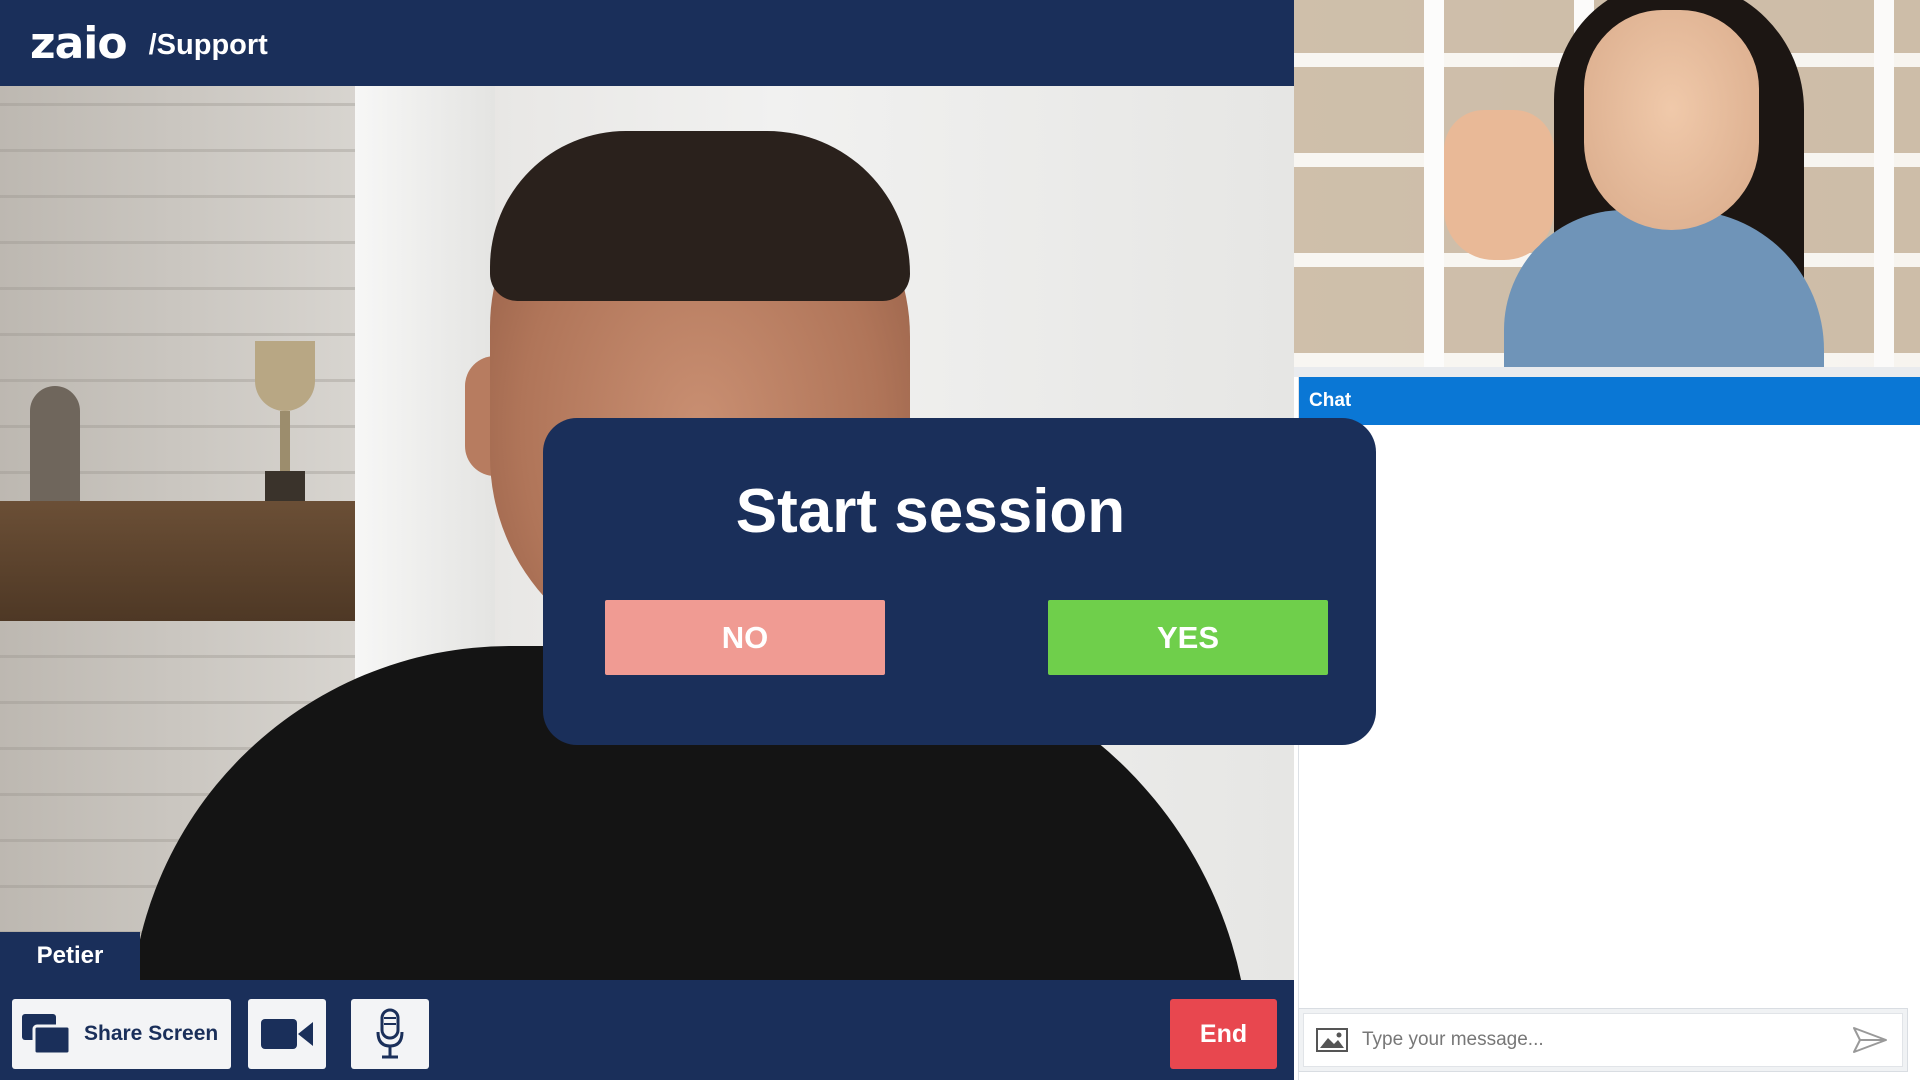 This screenshot has width=1920, height=1080. Describe the element at coordinates (55, 451) in the screenshot. I see `background-statue` at that location.